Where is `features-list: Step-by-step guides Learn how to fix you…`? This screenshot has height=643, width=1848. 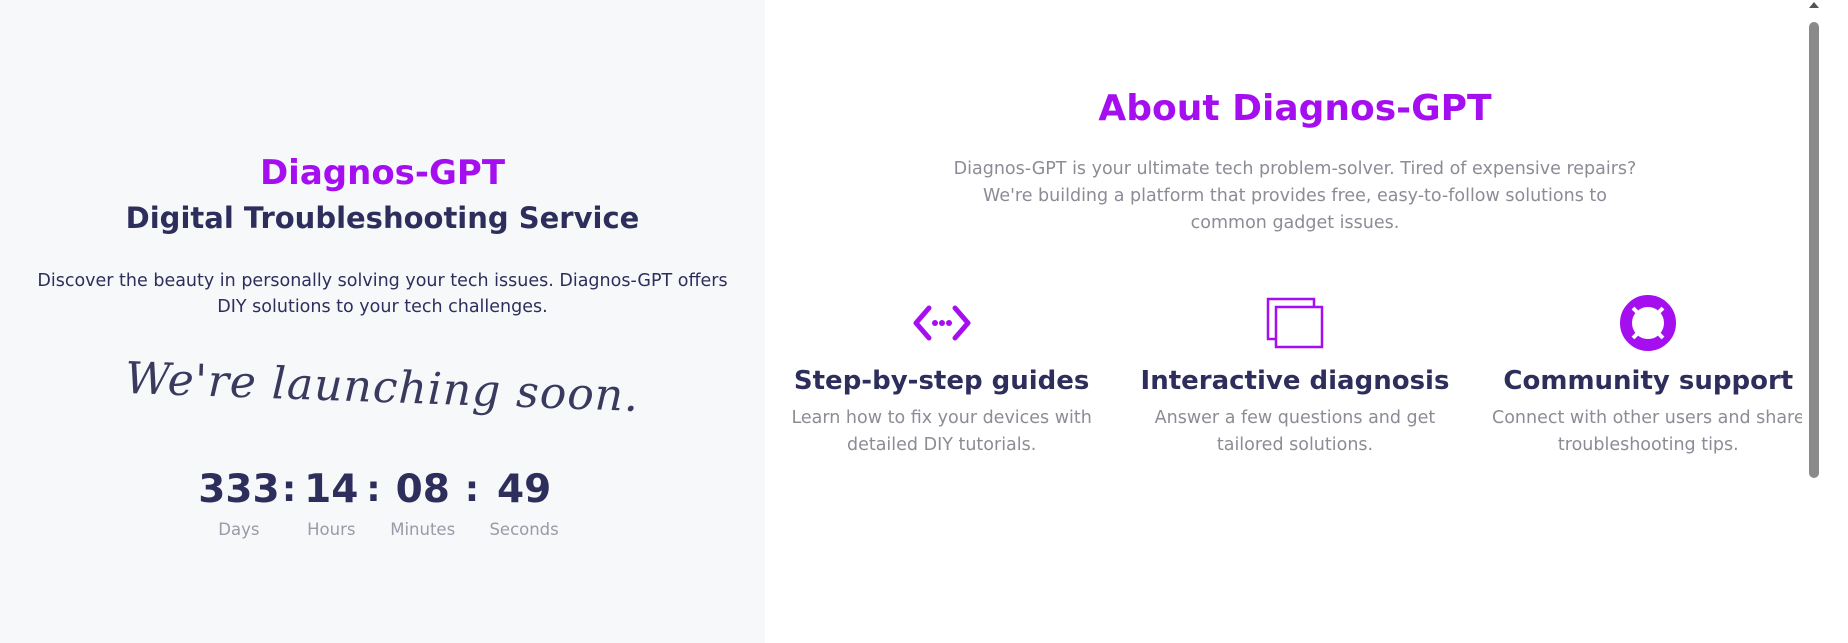
features-list: Step-by-step guides Learn how to fix you… is located at coordinates (1295, 376).